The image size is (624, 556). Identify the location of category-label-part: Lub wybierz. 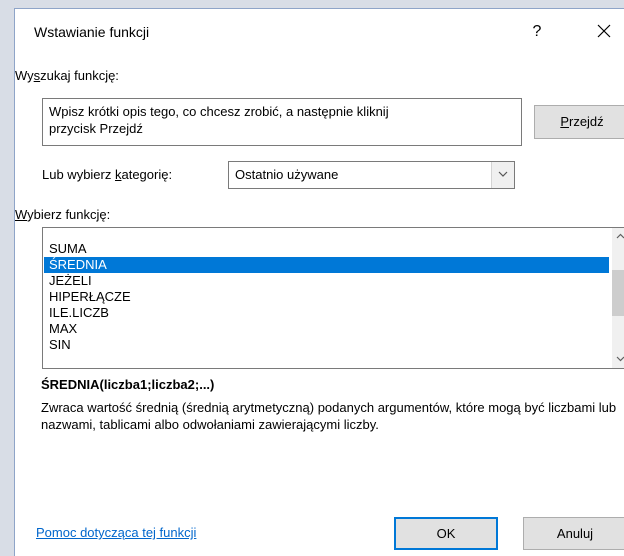
(78, 174).